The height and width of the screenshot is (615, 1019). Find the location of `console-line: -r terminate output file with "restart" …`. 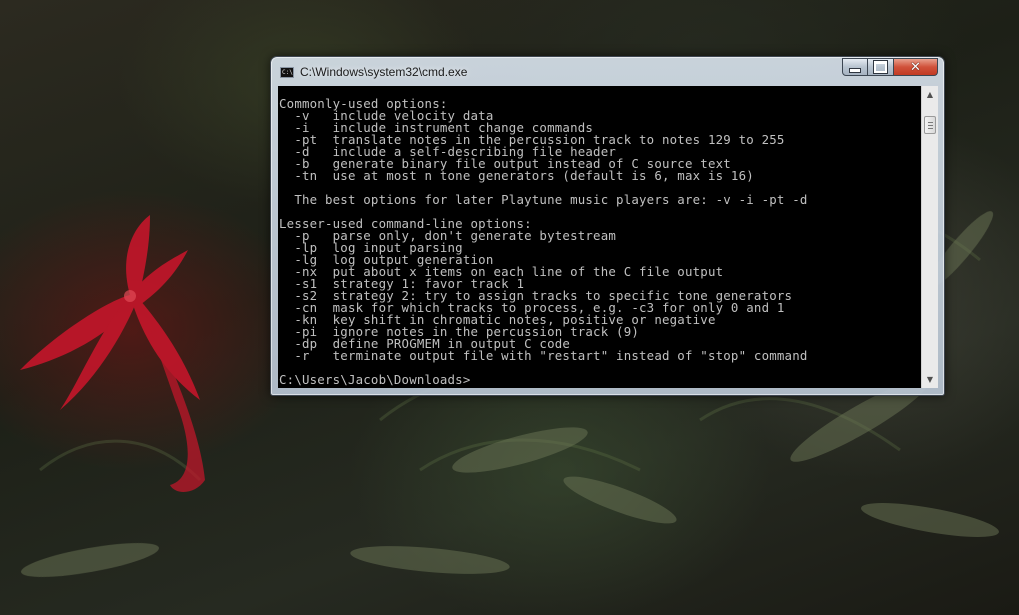

console-line: -r terminate output file with "restart" … is located at coordinates (543, 355).